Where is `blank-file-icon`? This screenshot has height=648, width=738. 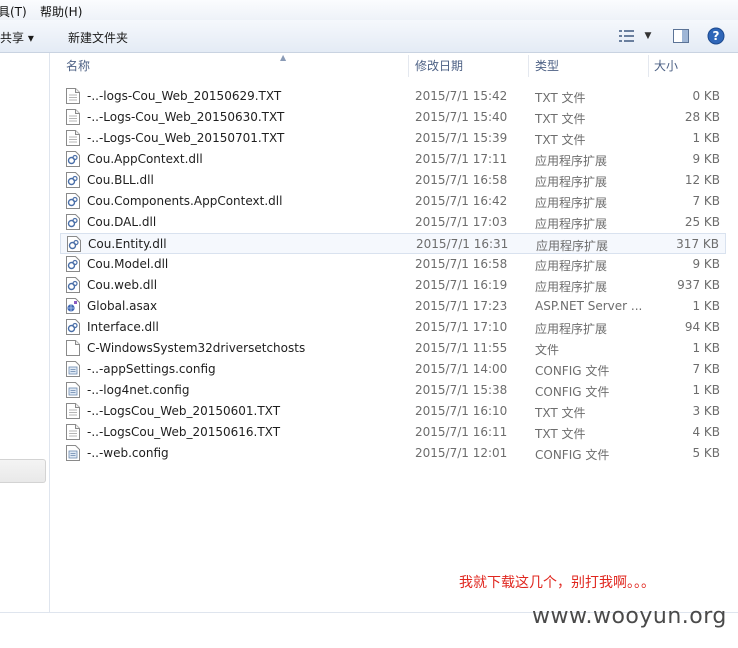
blank-file-icon is located at coordinates (73, 348).